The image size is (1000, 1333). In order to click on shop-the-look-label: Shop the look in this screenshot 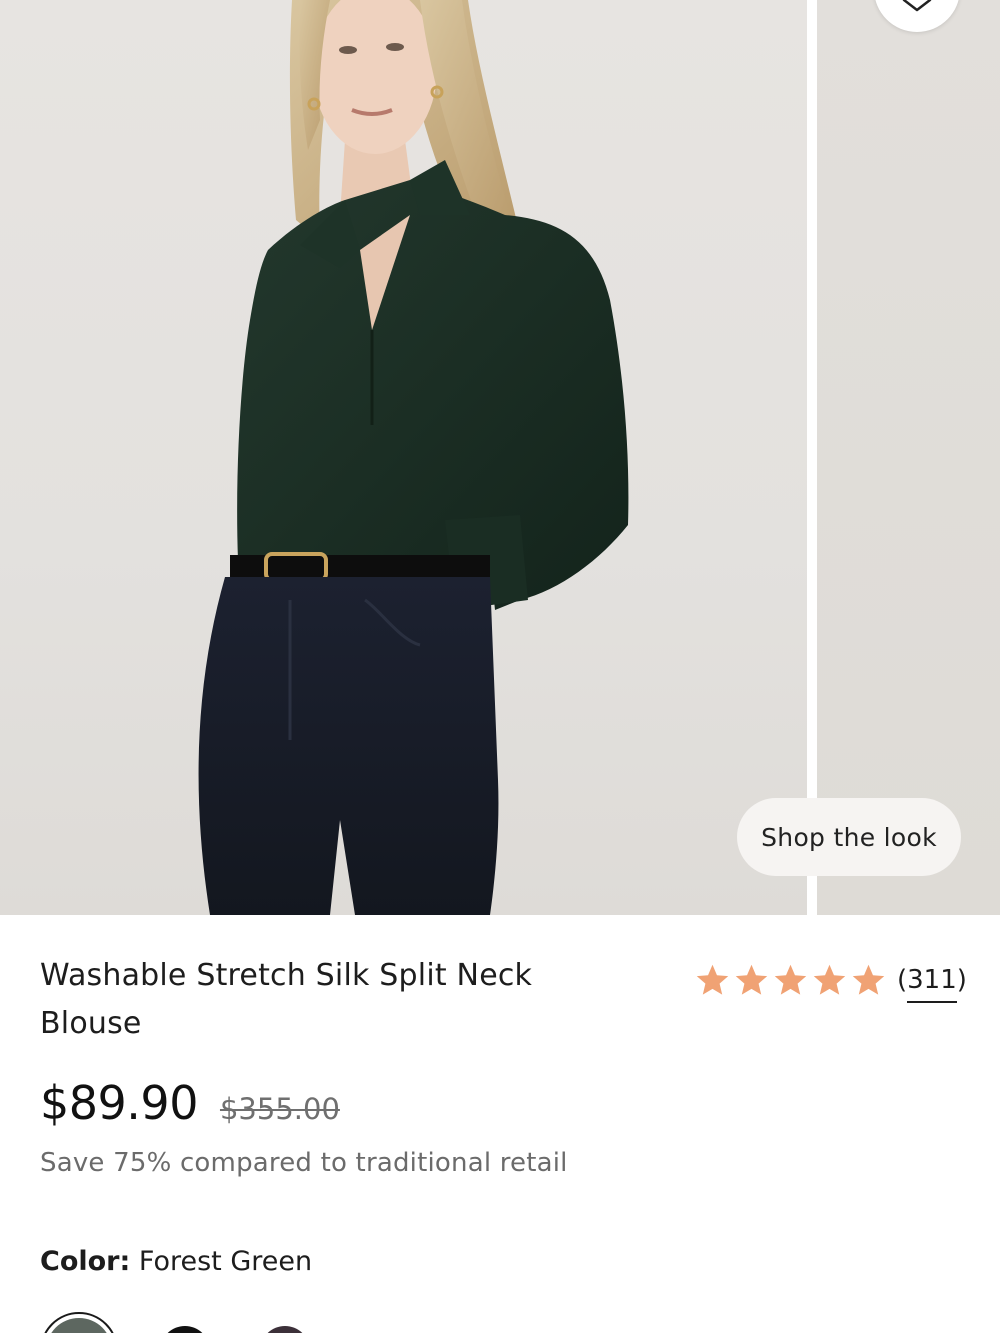, I will do `click(849, 837)`.